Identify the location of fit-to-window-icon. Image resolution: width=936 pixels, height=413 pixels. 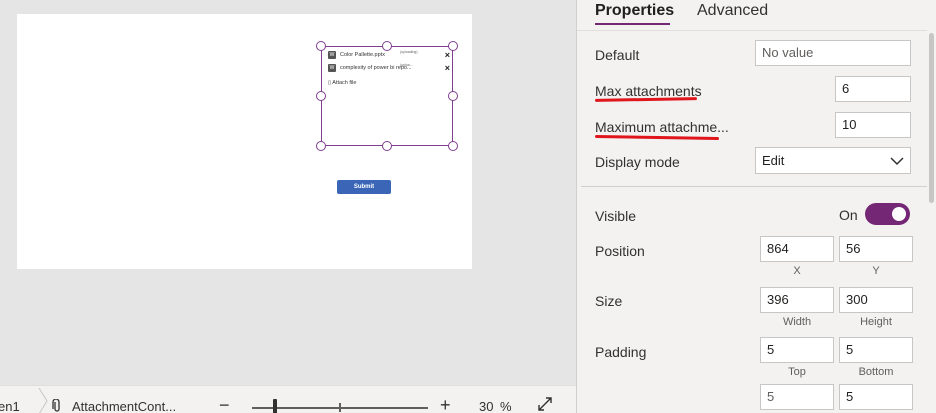
(545, 404).